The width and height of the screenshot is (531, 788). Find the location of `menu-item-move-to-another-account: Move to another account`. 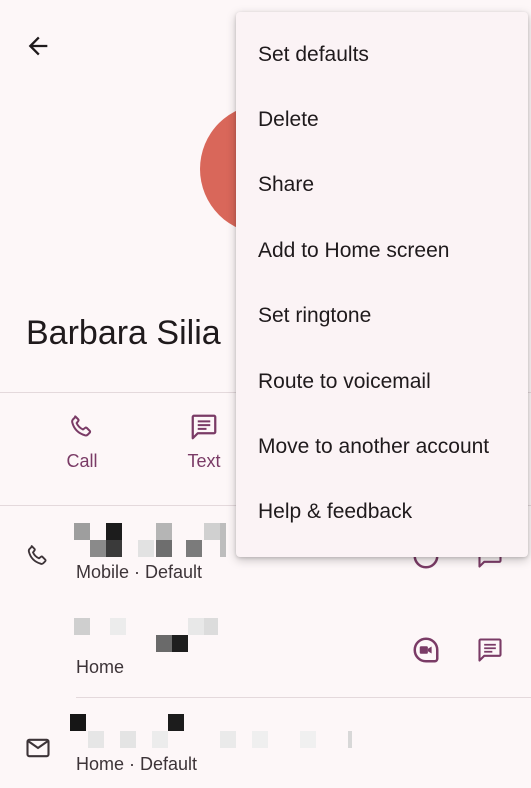

menu-item-move-to-another-account: Move to another account is located at coordinates (382, 446).